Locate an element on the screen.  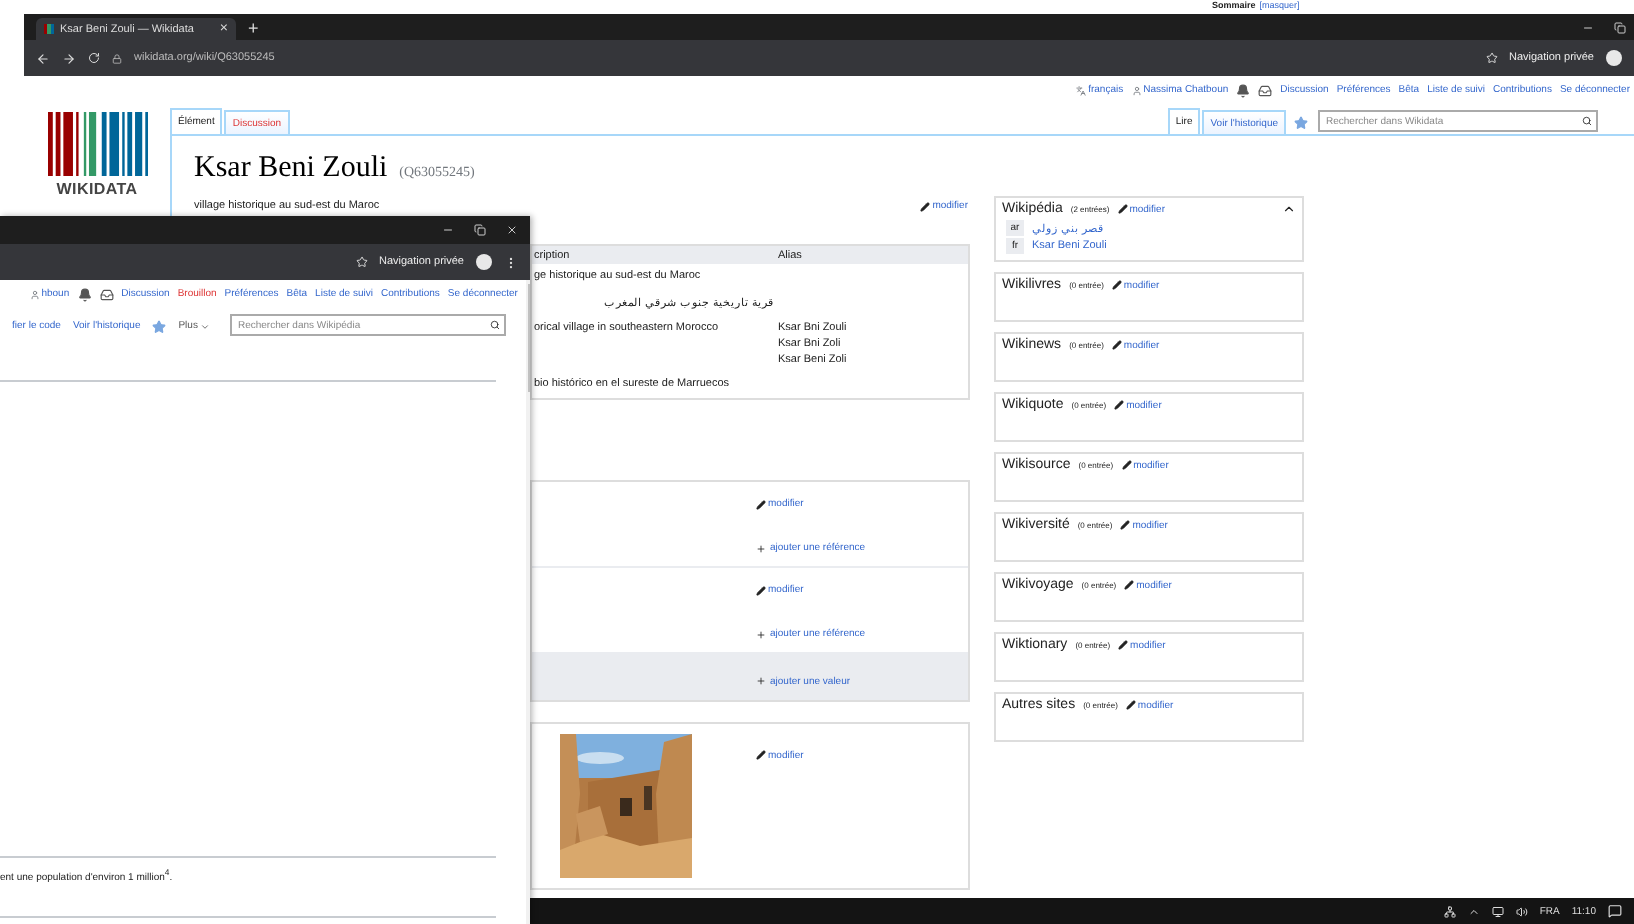
collapse-icon is located at coordinates (1289, 209).